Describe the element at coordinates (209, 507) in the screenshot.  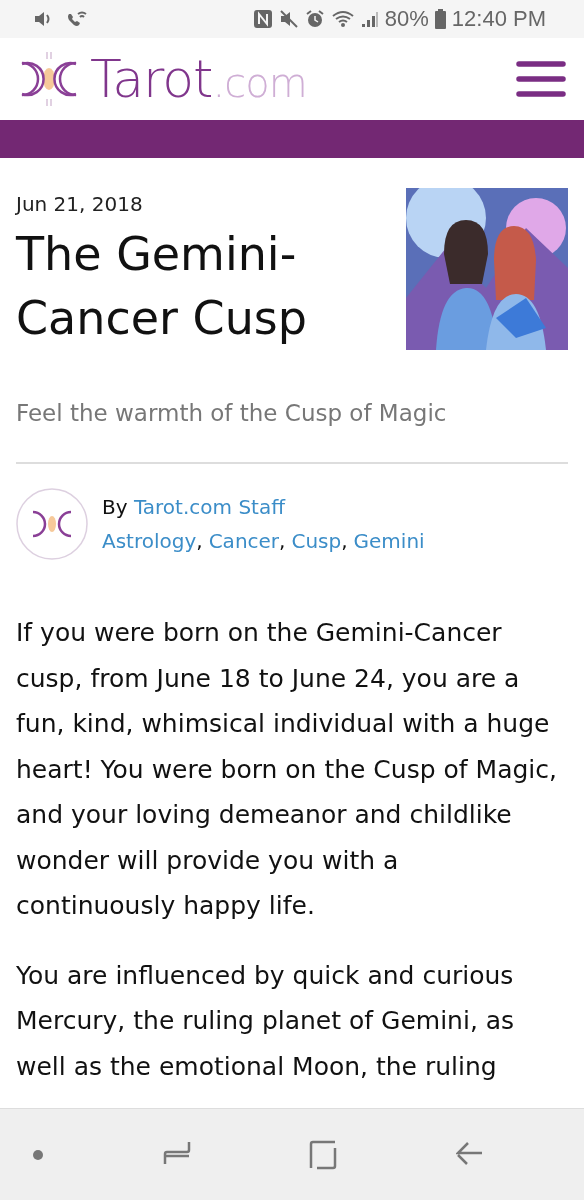
I see `author-link: Tarot.com Staff` at that location.